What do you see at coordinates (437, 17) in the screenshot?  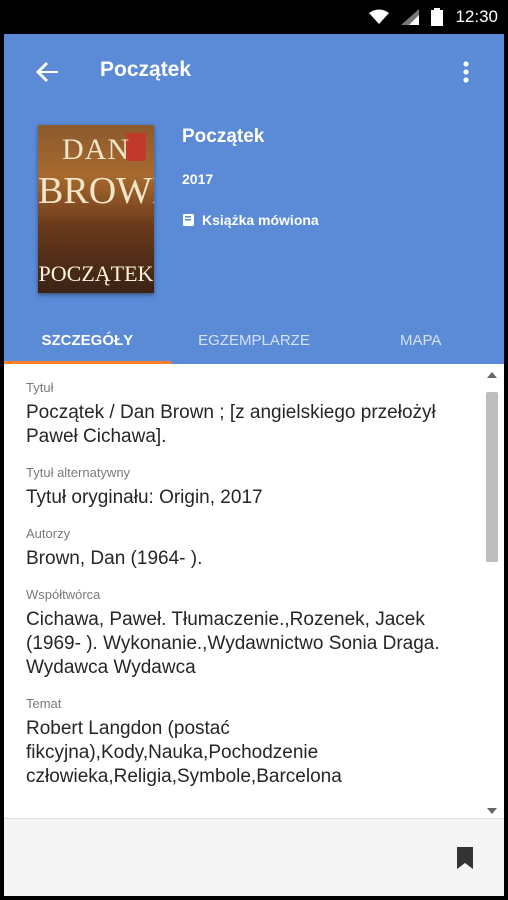 I see `battery-icon` at bounding box center [437, 17].